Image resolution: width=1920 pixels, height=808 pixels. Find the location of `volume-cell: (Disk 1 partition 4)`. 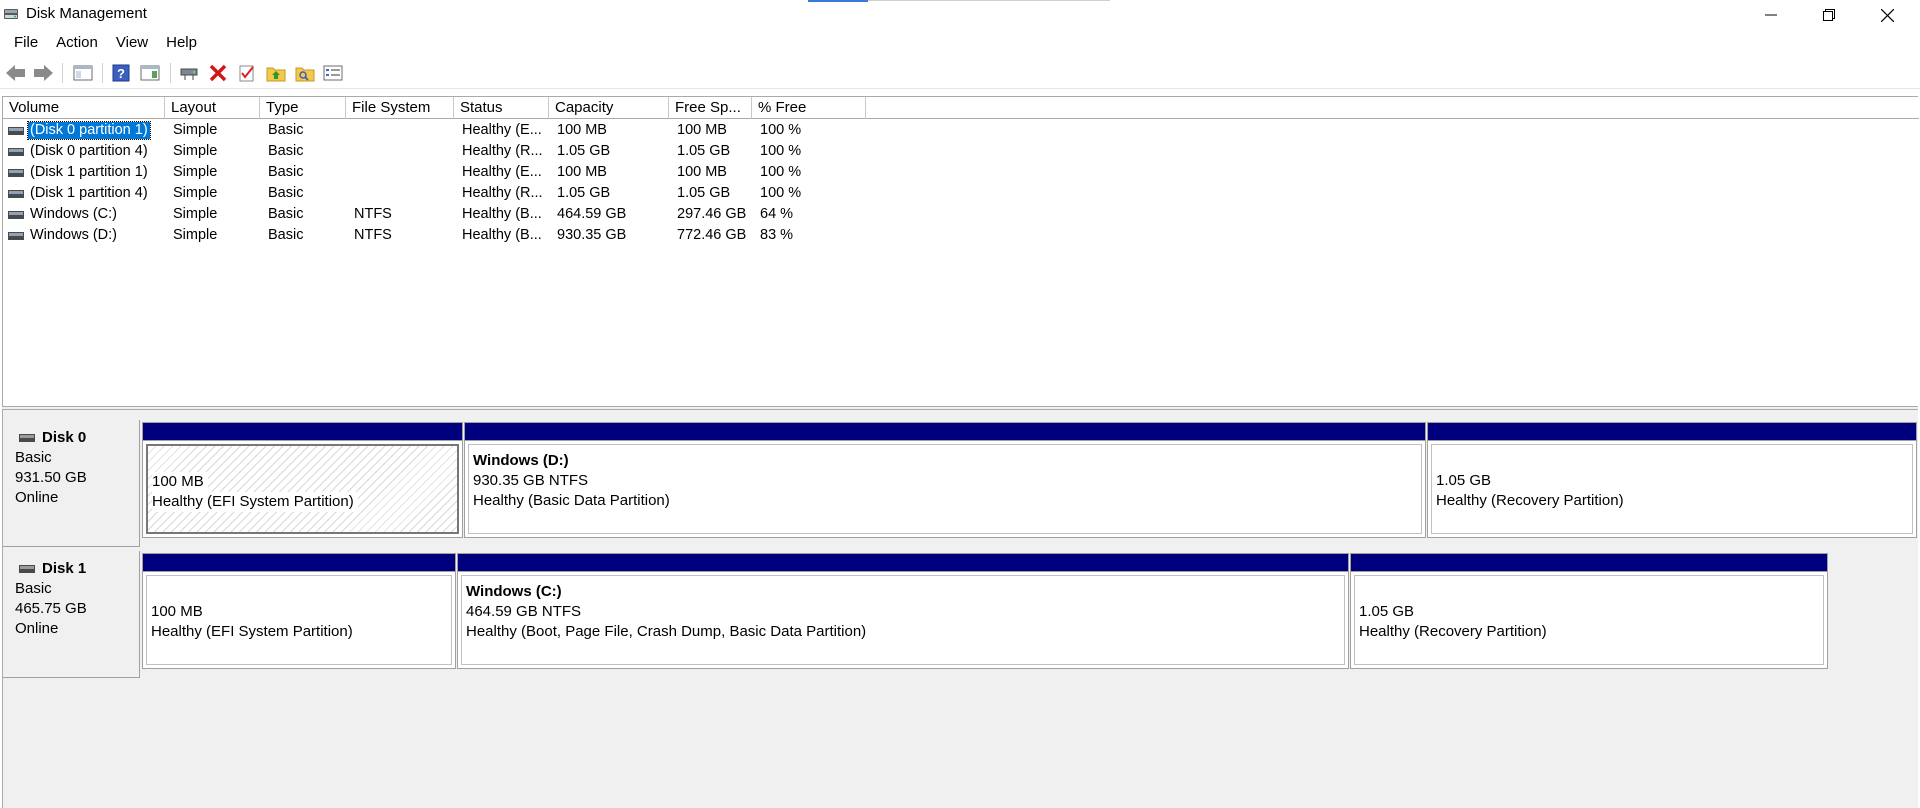

volume-cell: (Disk 1 partition 4) is located at coordinates (84, 193).